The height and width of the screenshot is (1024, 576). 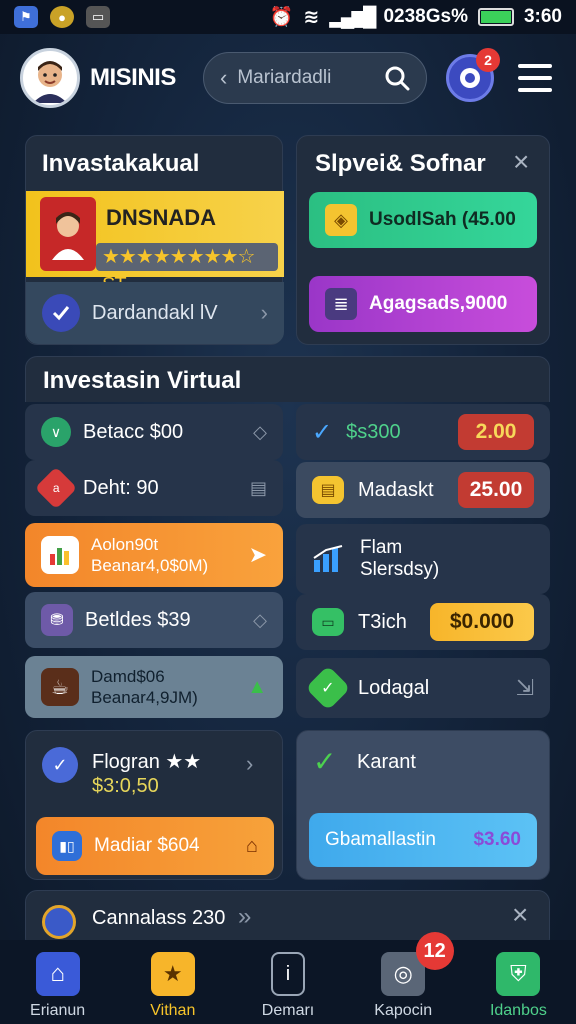 I want to click on list-item-betldes: ⛃ Betldes $39 ◇, so click(x=154, y=620).